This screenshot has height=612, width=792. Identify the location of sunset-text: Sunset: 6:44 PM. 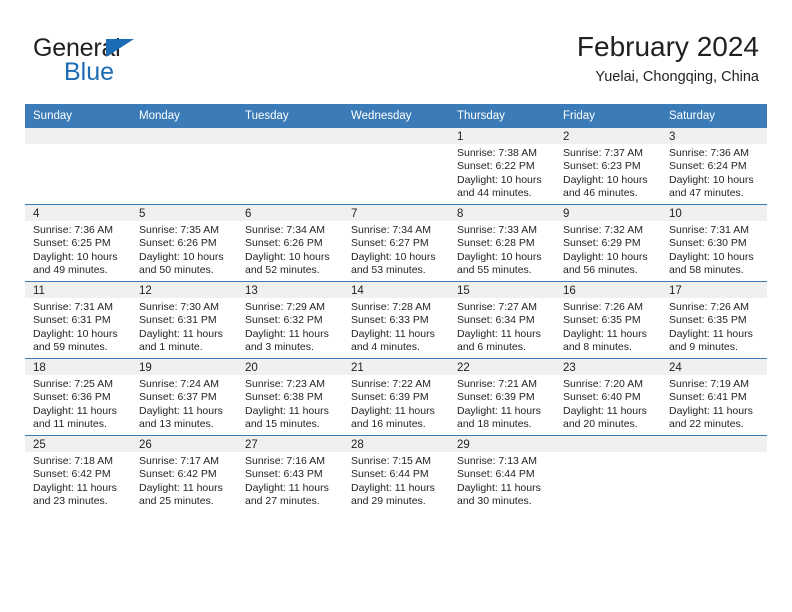
(390, 474).